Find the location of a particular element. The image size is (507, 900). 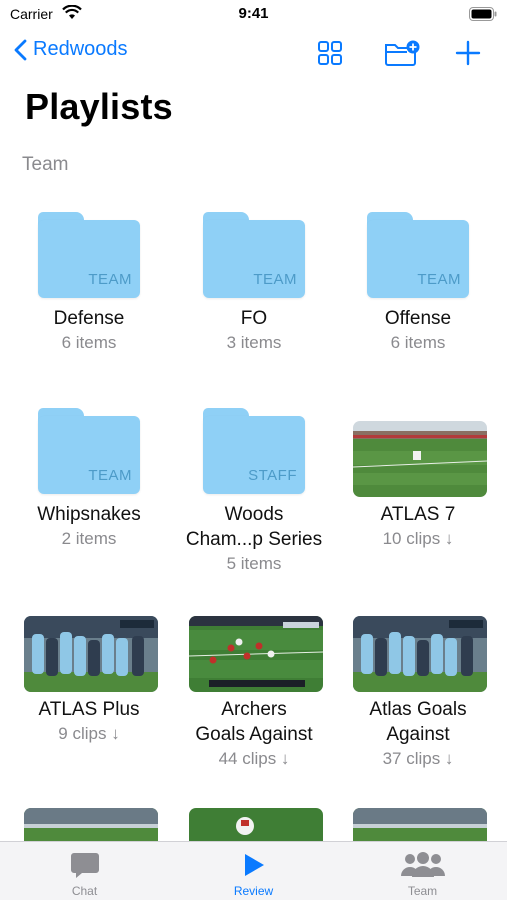

grid-view-button is located at coordinates (330, 53).